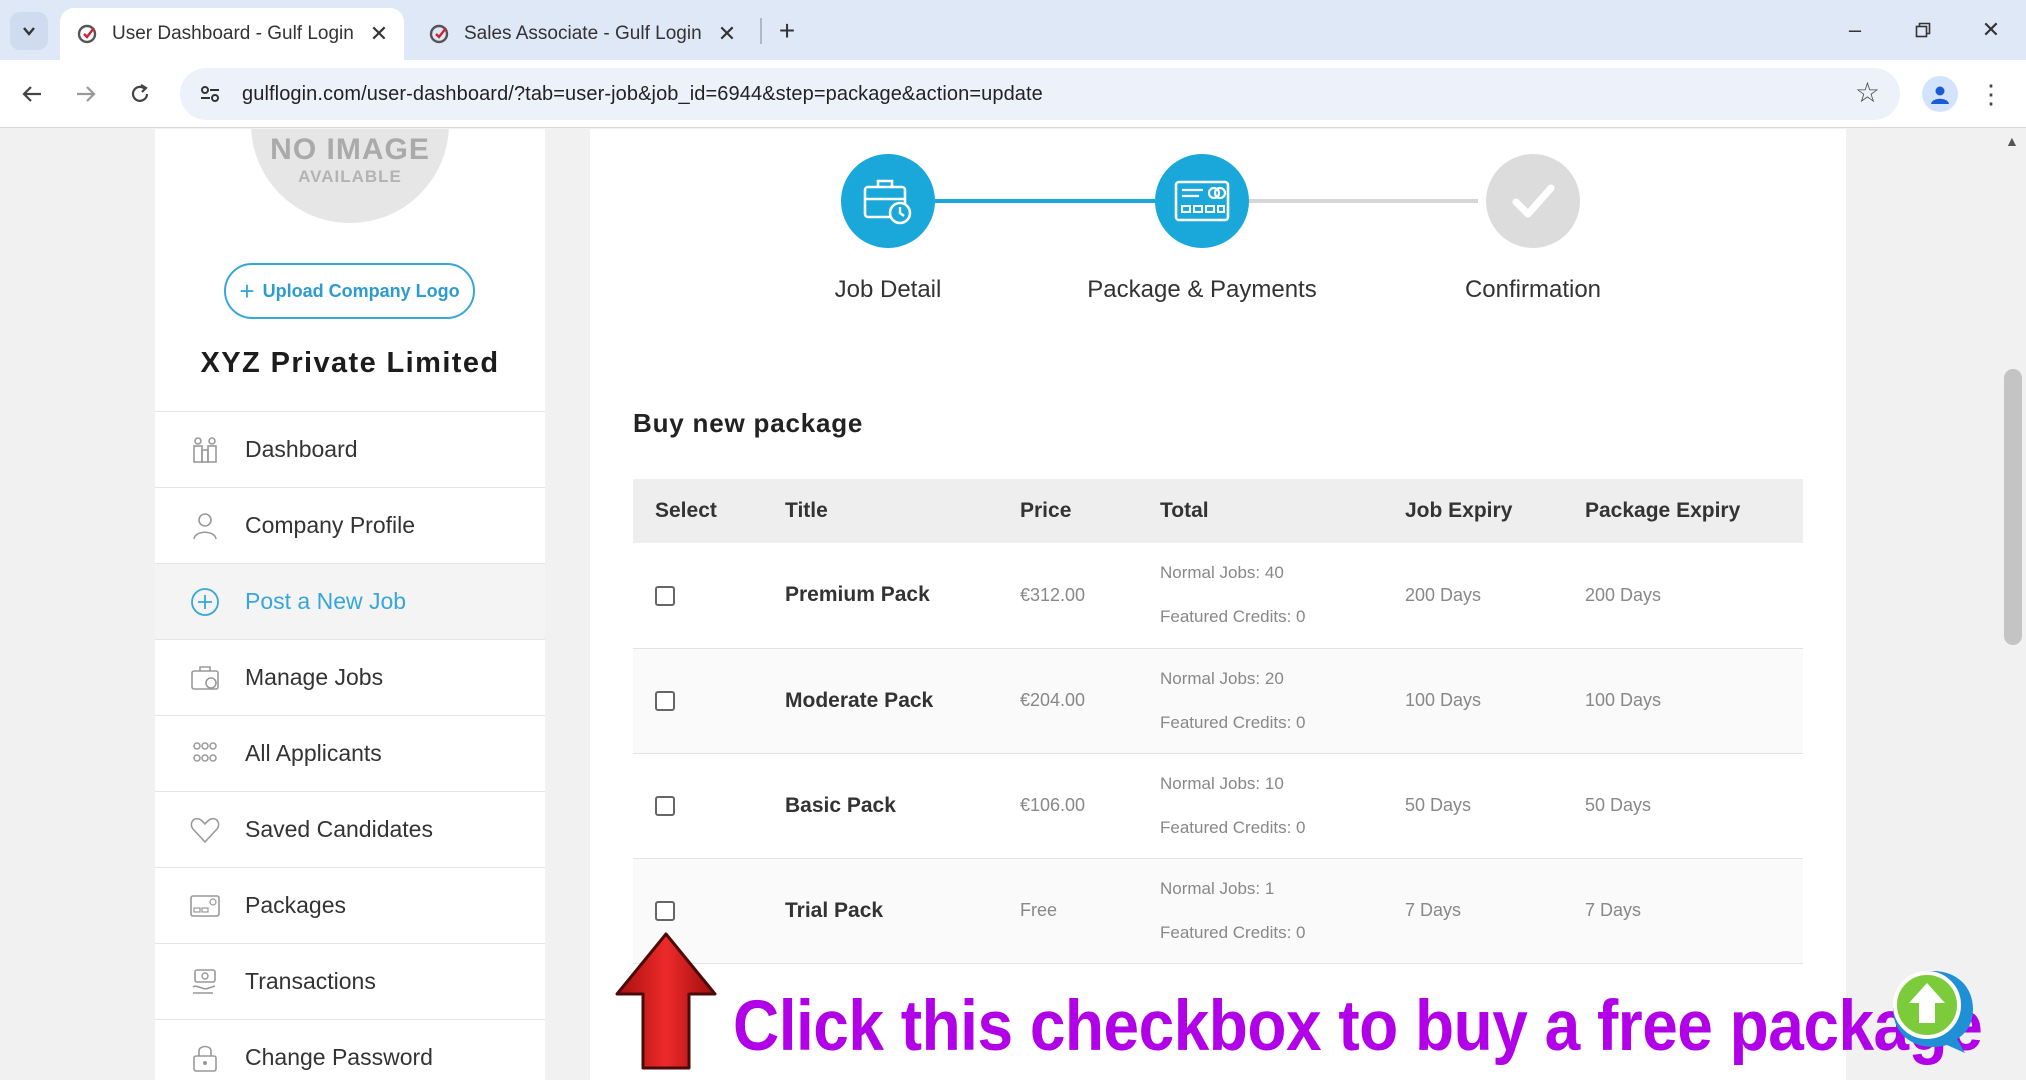 The width and height of the screenshot is (2026, 1080). Describe the element at coordinates (296, 905) in the screenshot. I see `sidebar-item-label: Packages` at that location.